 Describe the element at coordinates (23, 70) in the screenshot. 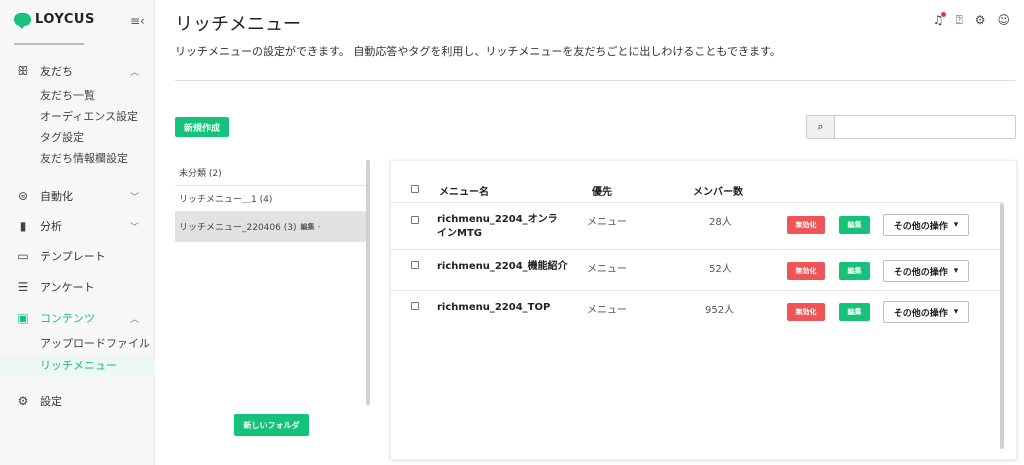

I see `friends-icon: ꕥ` at that location.